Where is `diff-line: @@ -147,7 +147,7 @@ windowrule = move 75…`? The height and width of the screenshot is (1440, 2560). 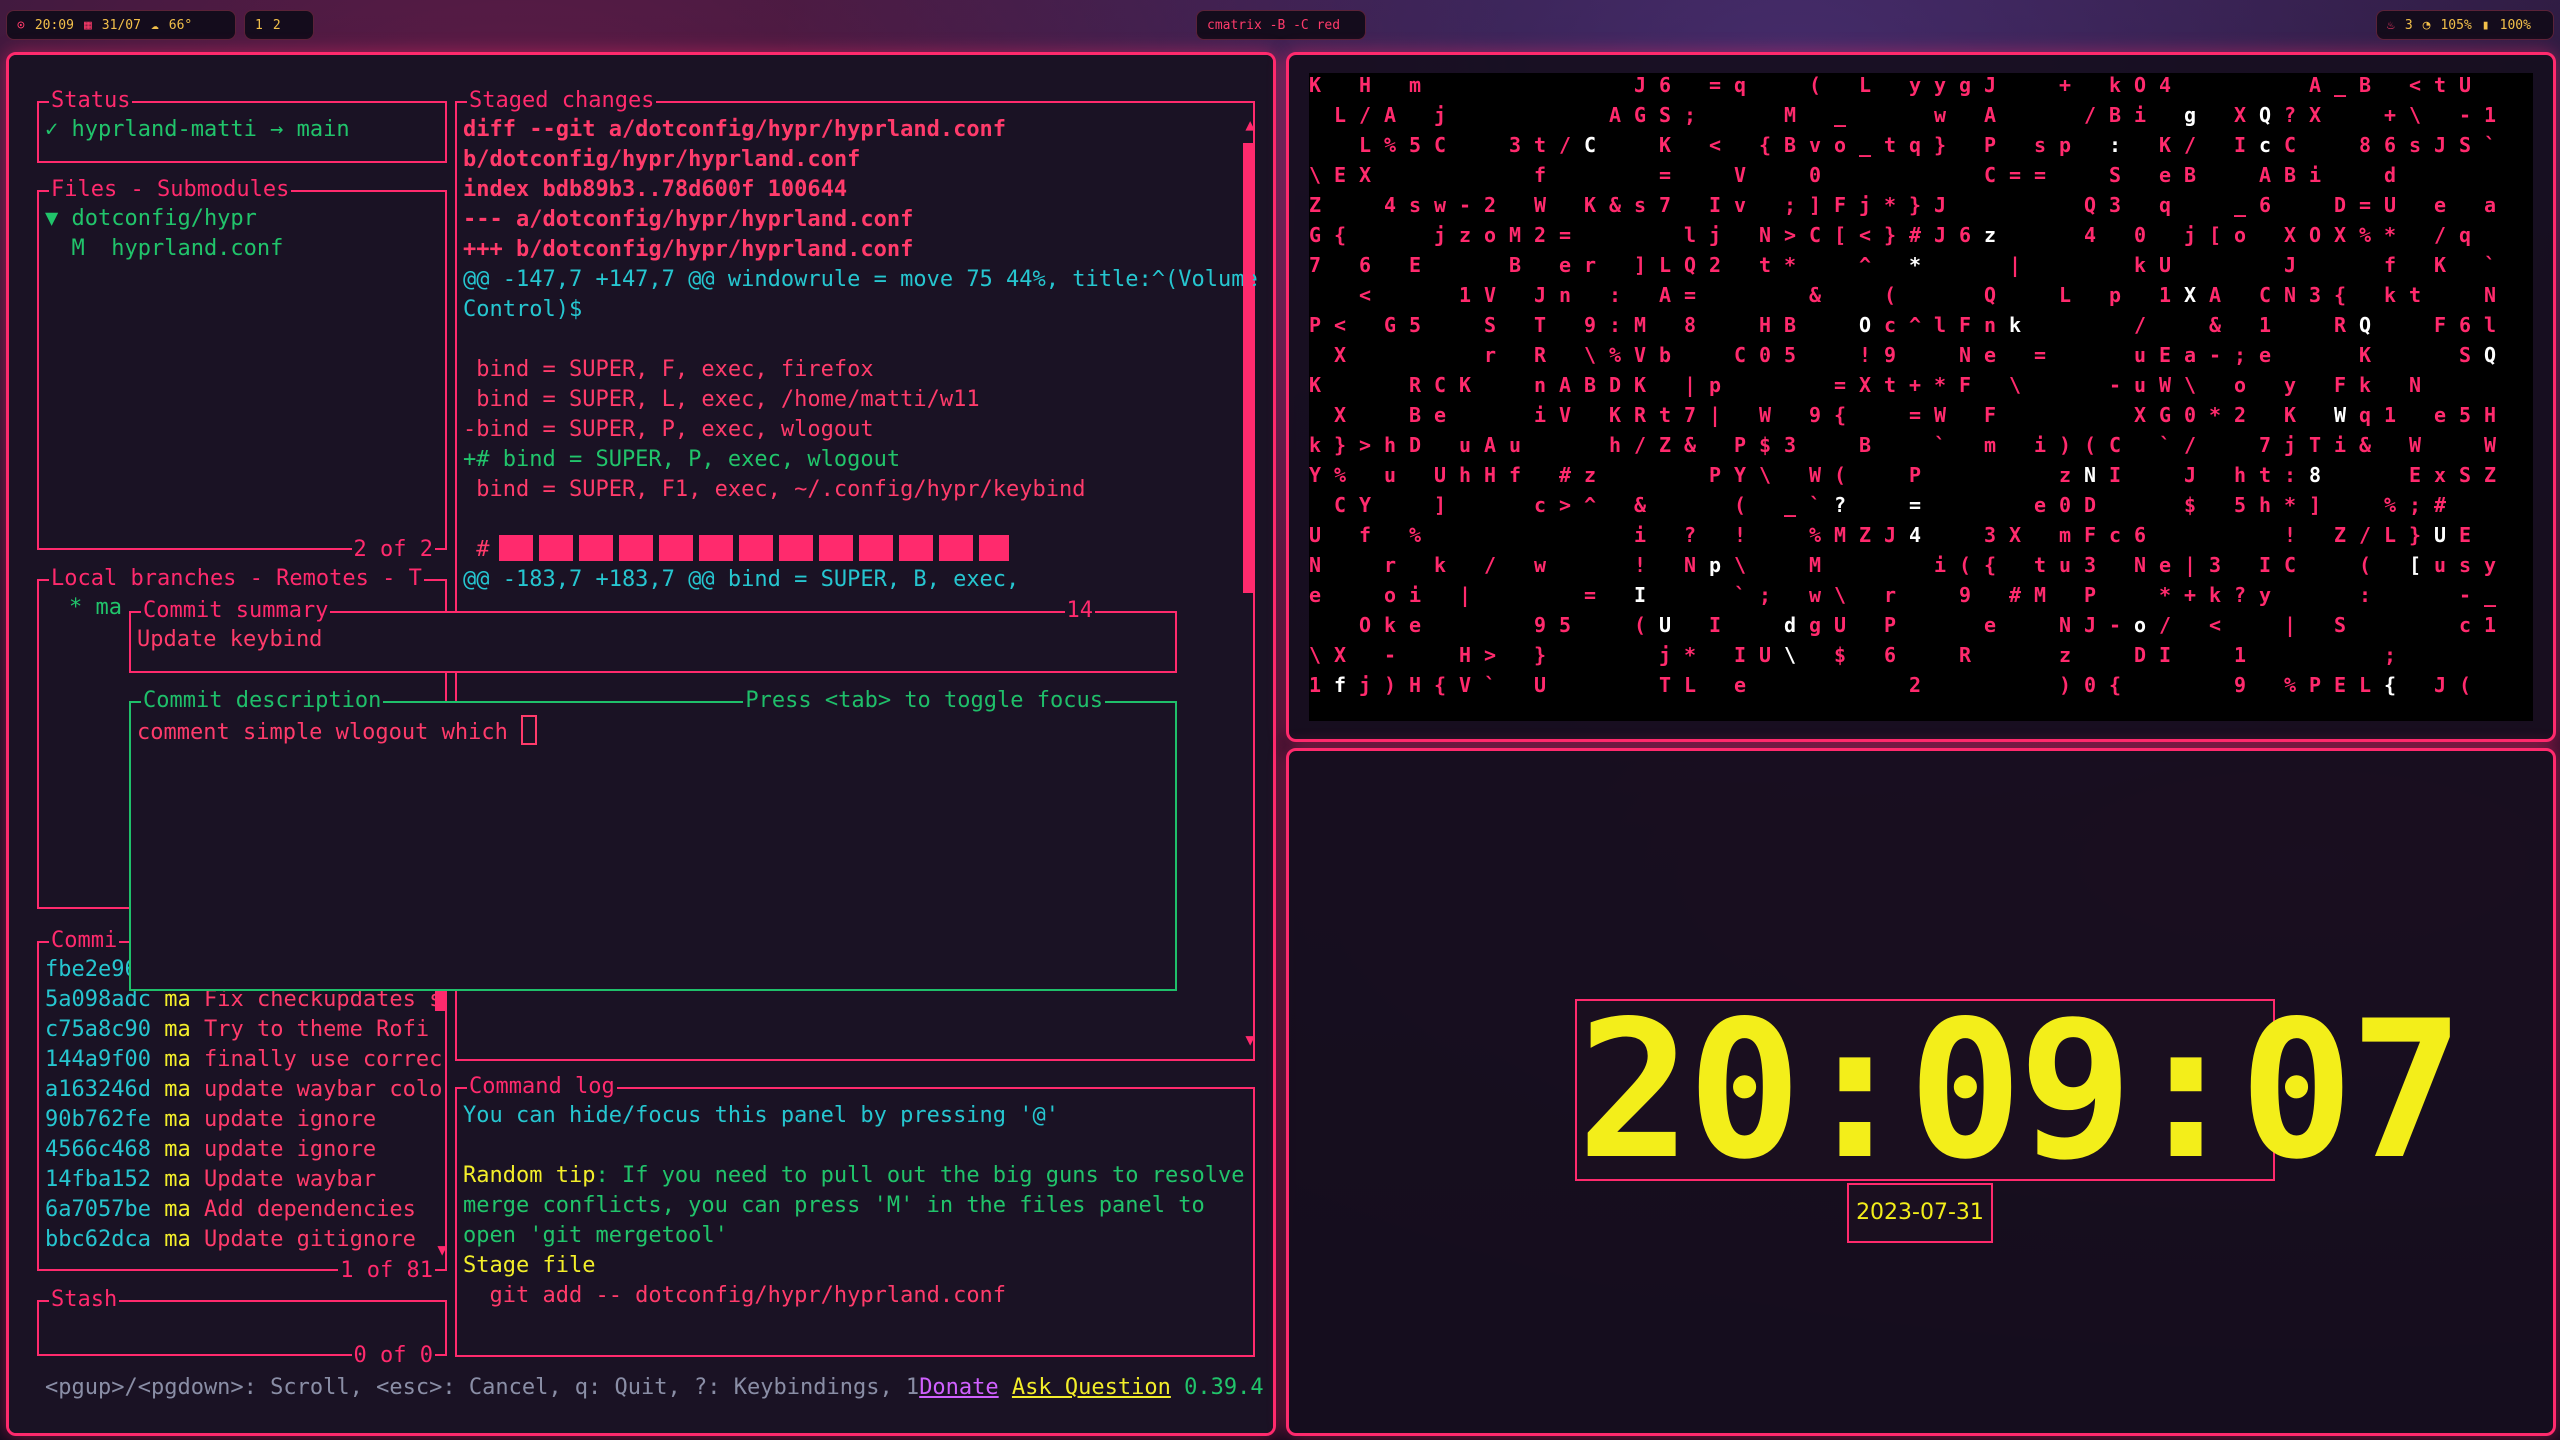
diff-line: @@ -147,7 +147,7 @@ windowrule = move 75… is located at coordinates (860, 280).